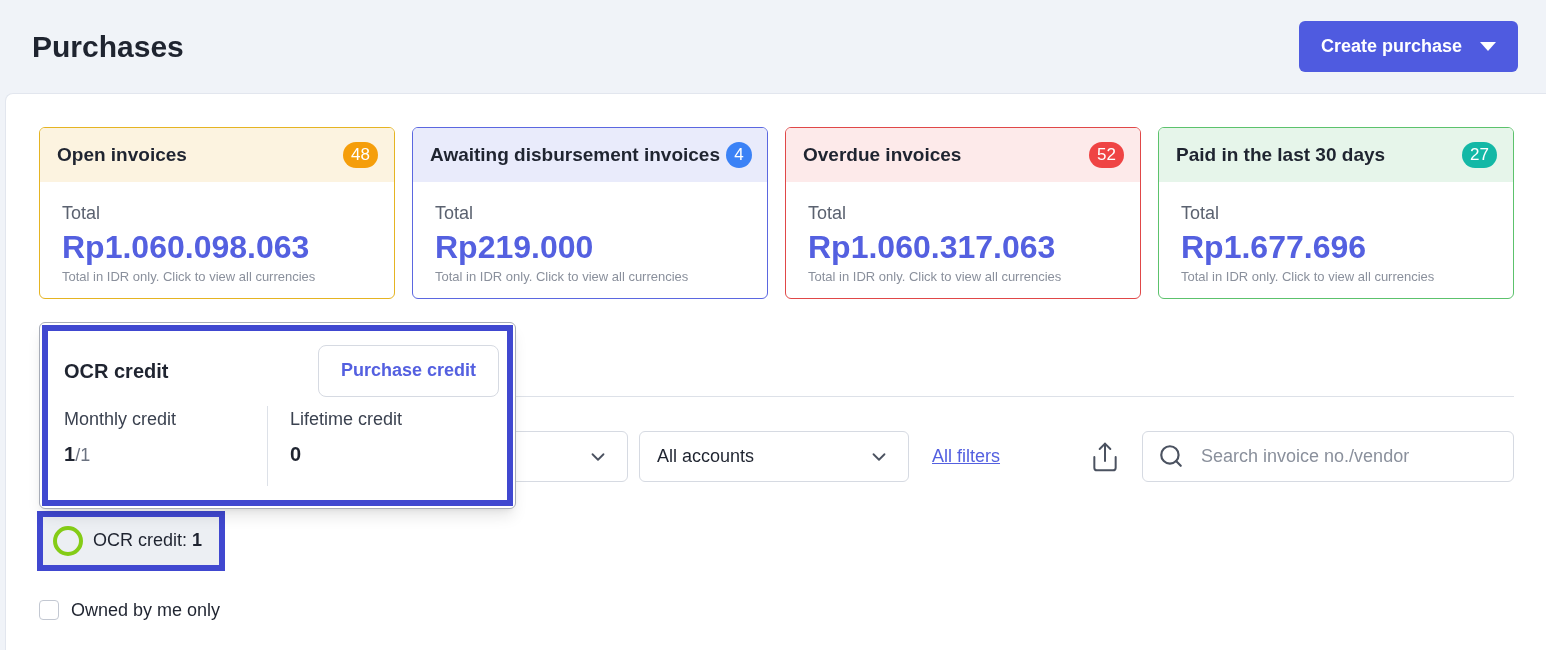 Image resolution: width=1546 pixels, height=650 pixels. What do you see at coordinates (575, 154) in the screenshot?
I see `card-title: Awaiting disbursement invoices` at bounding box center [575, 154].